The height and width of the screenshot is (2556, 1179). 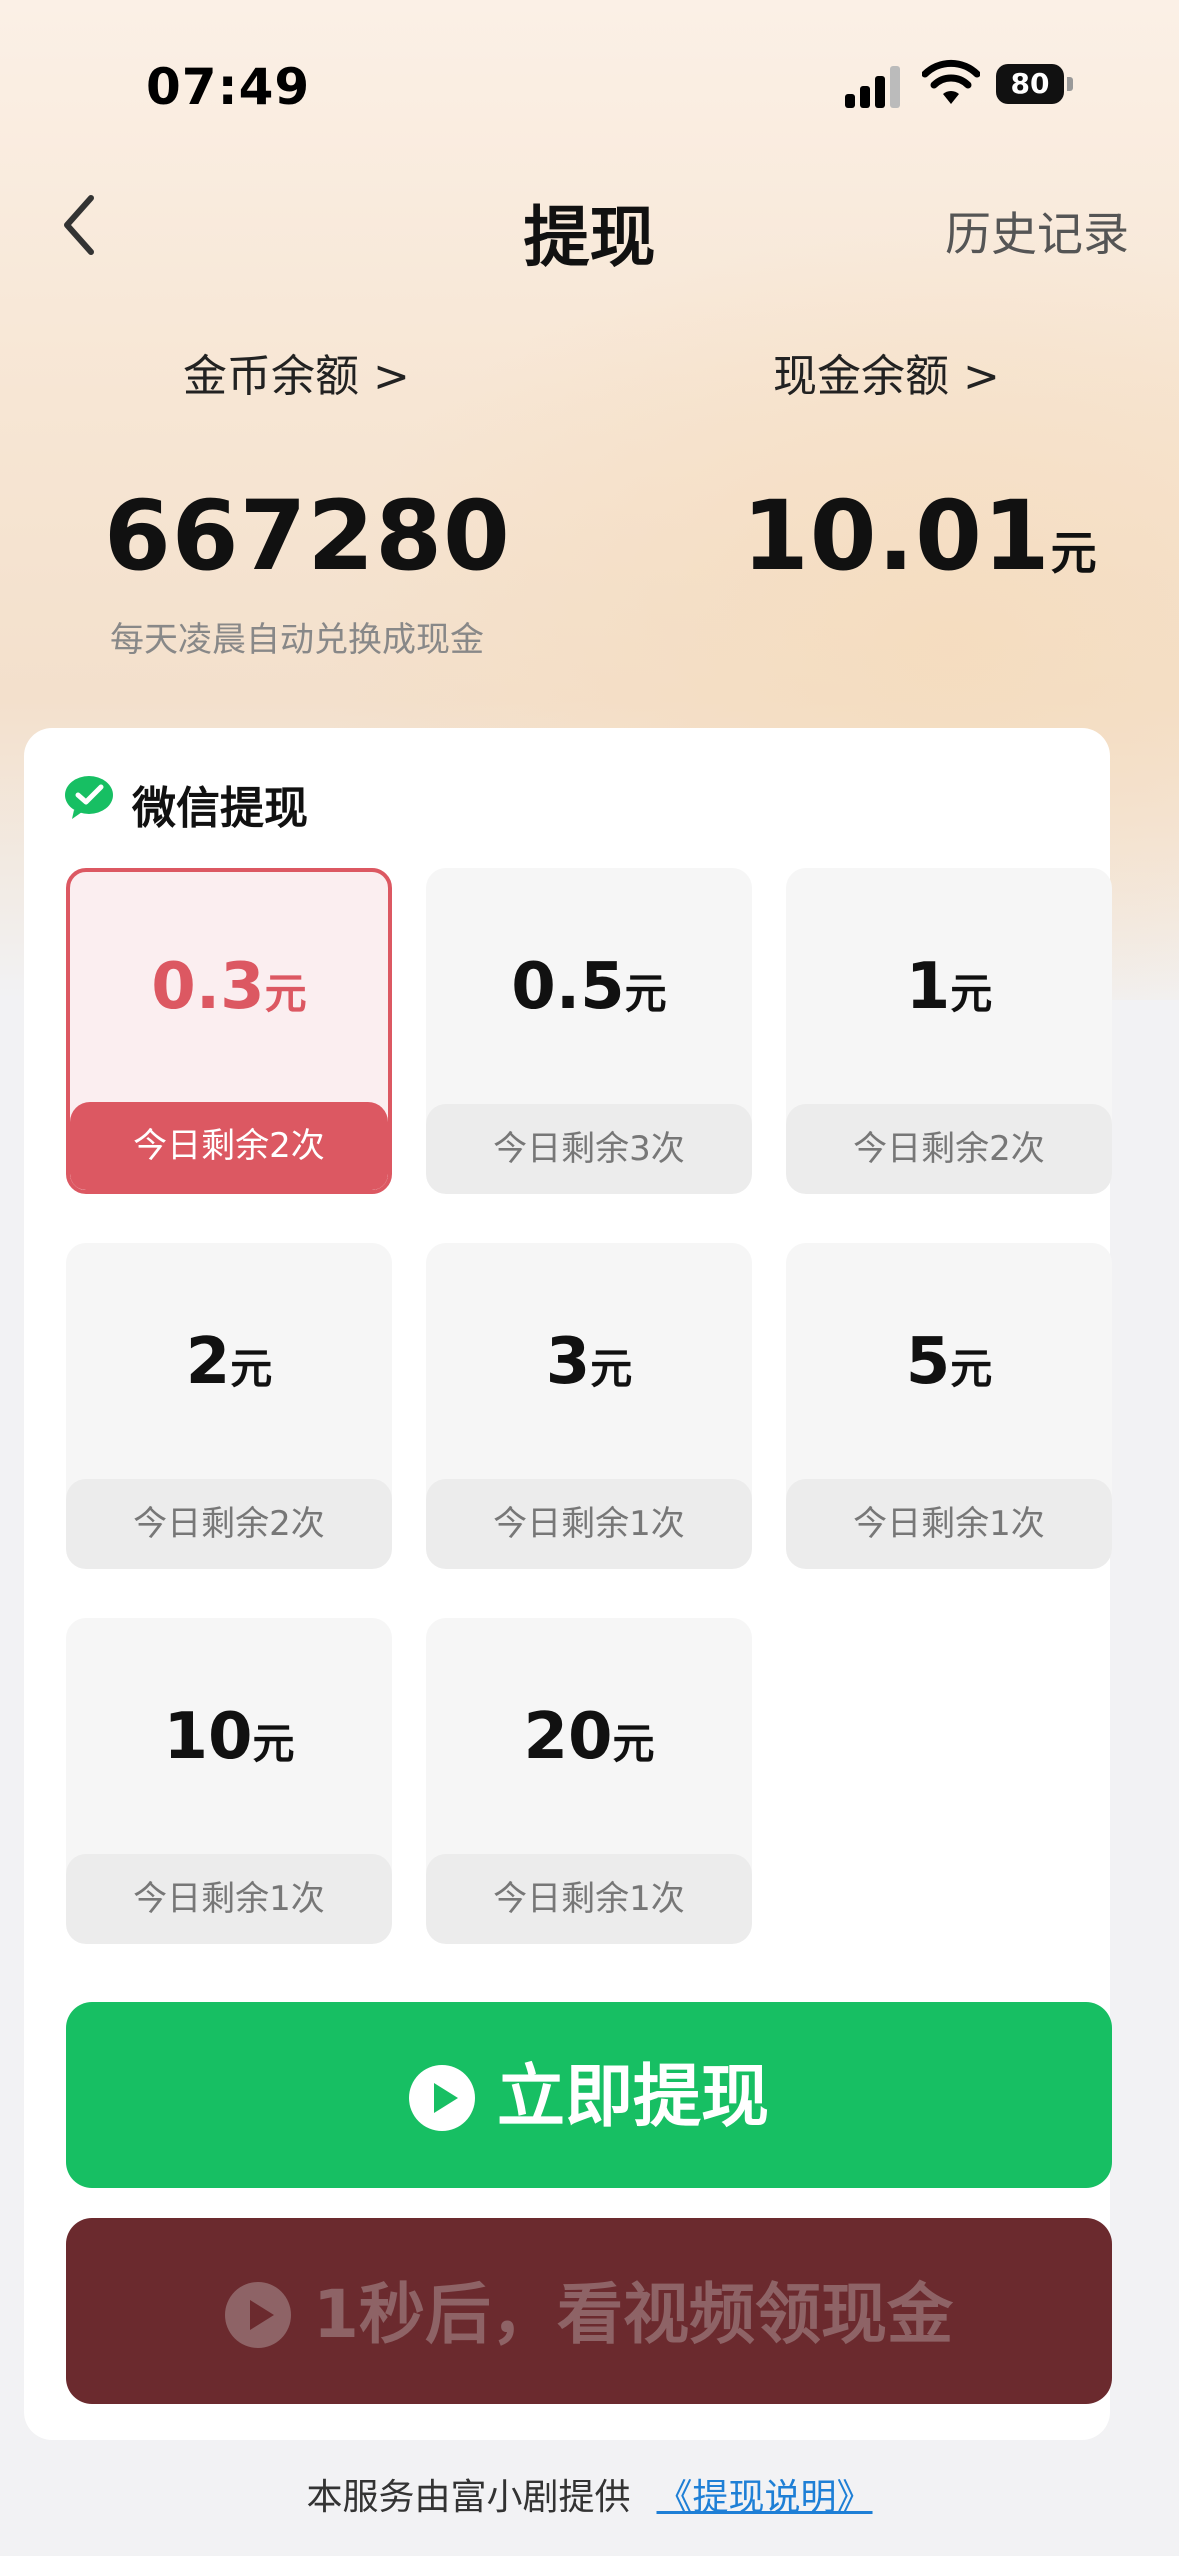 I want to click on amount-option-5: 5元 今日剩余1次, so click(x=949, y=1406).